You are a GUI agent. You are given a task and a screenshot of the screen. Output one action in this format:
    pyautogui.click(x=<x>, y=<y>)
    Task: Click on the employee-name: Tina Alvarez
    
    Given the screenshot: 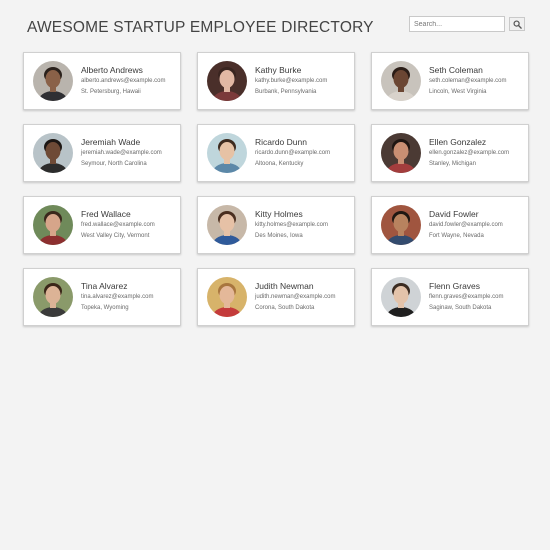 What is the action you would take?
    pyautogui.click(x=104, y=286)
    